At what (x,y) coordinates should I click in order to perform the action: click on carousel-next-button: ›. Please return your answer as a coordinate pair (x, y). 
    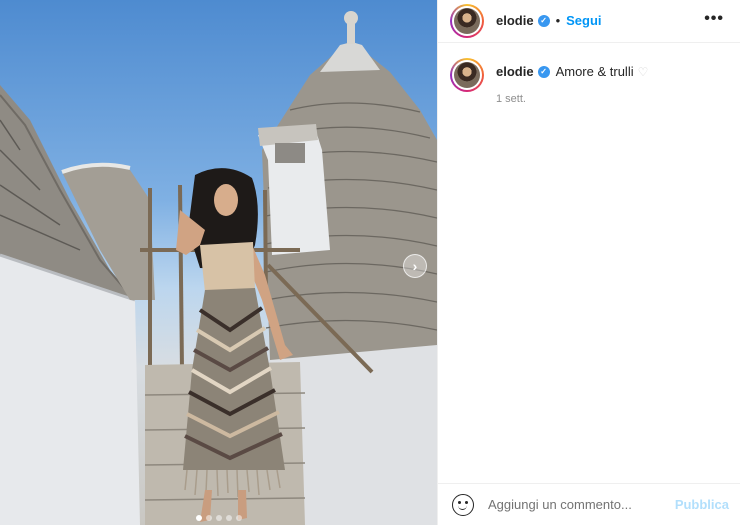
    Looking at the image, I should click on (415, 266).